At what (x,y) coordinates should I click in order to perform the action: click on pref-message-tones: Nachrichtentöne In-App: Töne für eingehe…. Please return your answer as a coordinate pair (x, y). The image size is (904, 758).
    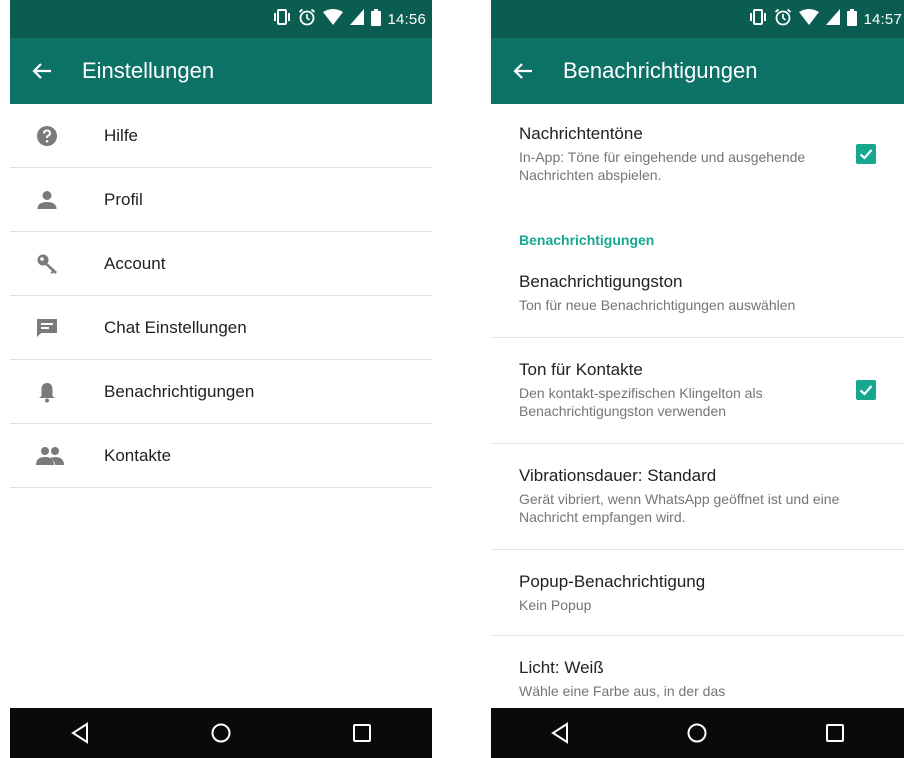
    Looking at the image, I should click on (697, 164).